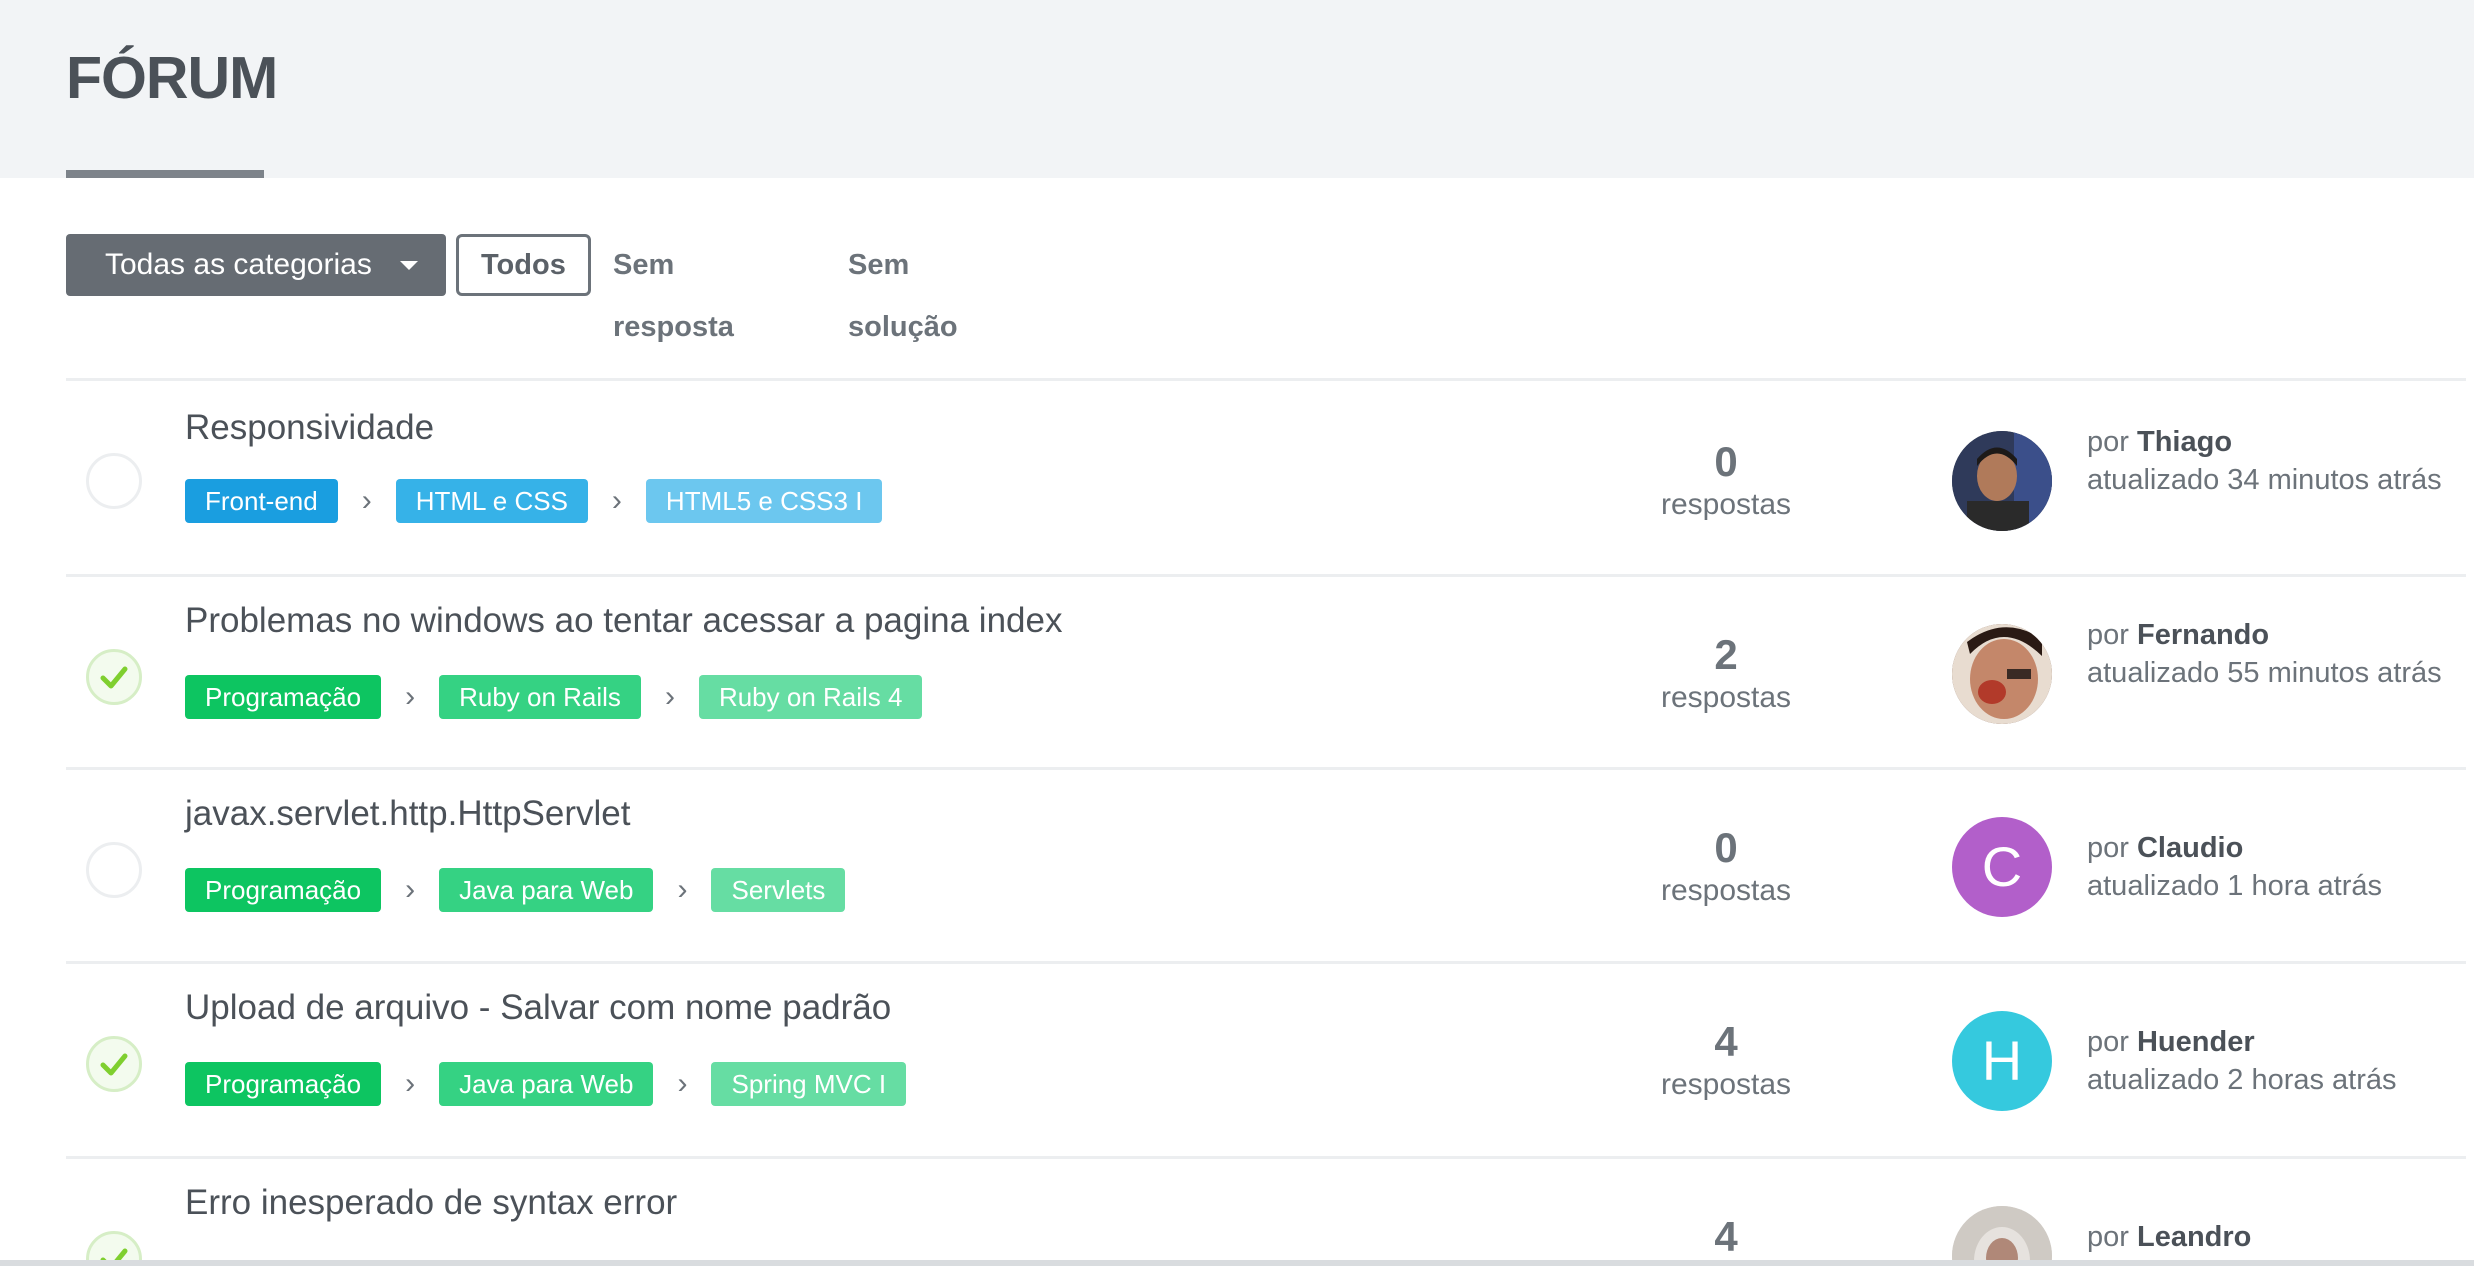 This screenshot has width=2474, height=1266. I want to click on filter-unanswered-button: Sem resposta, so click(673, 288).